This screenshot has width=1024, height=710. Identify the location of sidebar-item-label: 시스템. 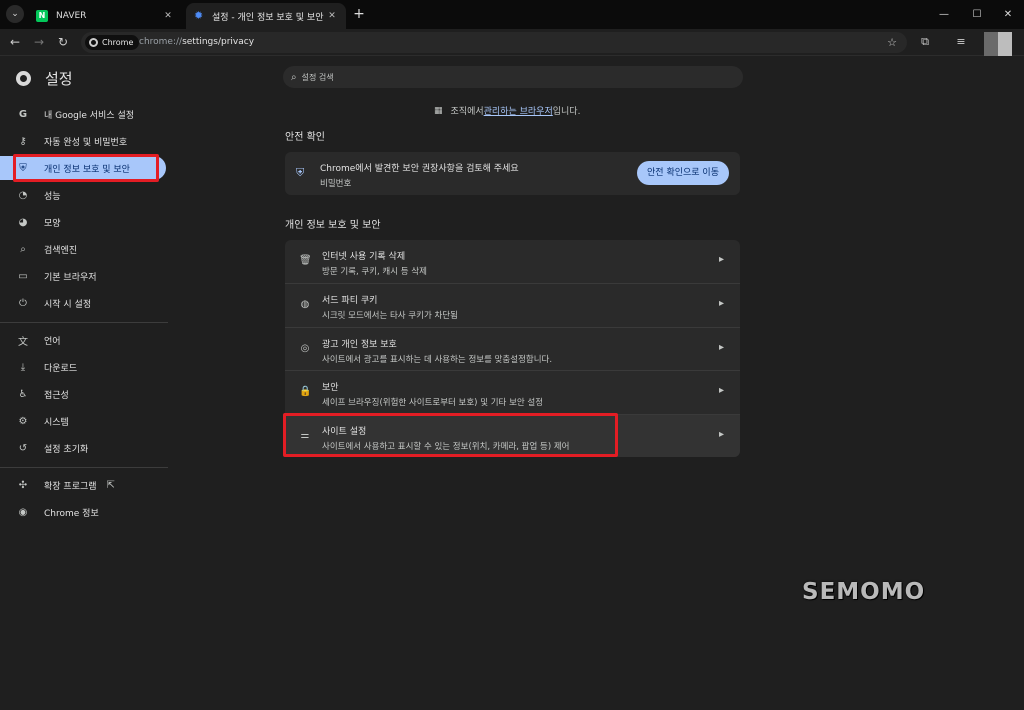
(56, 422).